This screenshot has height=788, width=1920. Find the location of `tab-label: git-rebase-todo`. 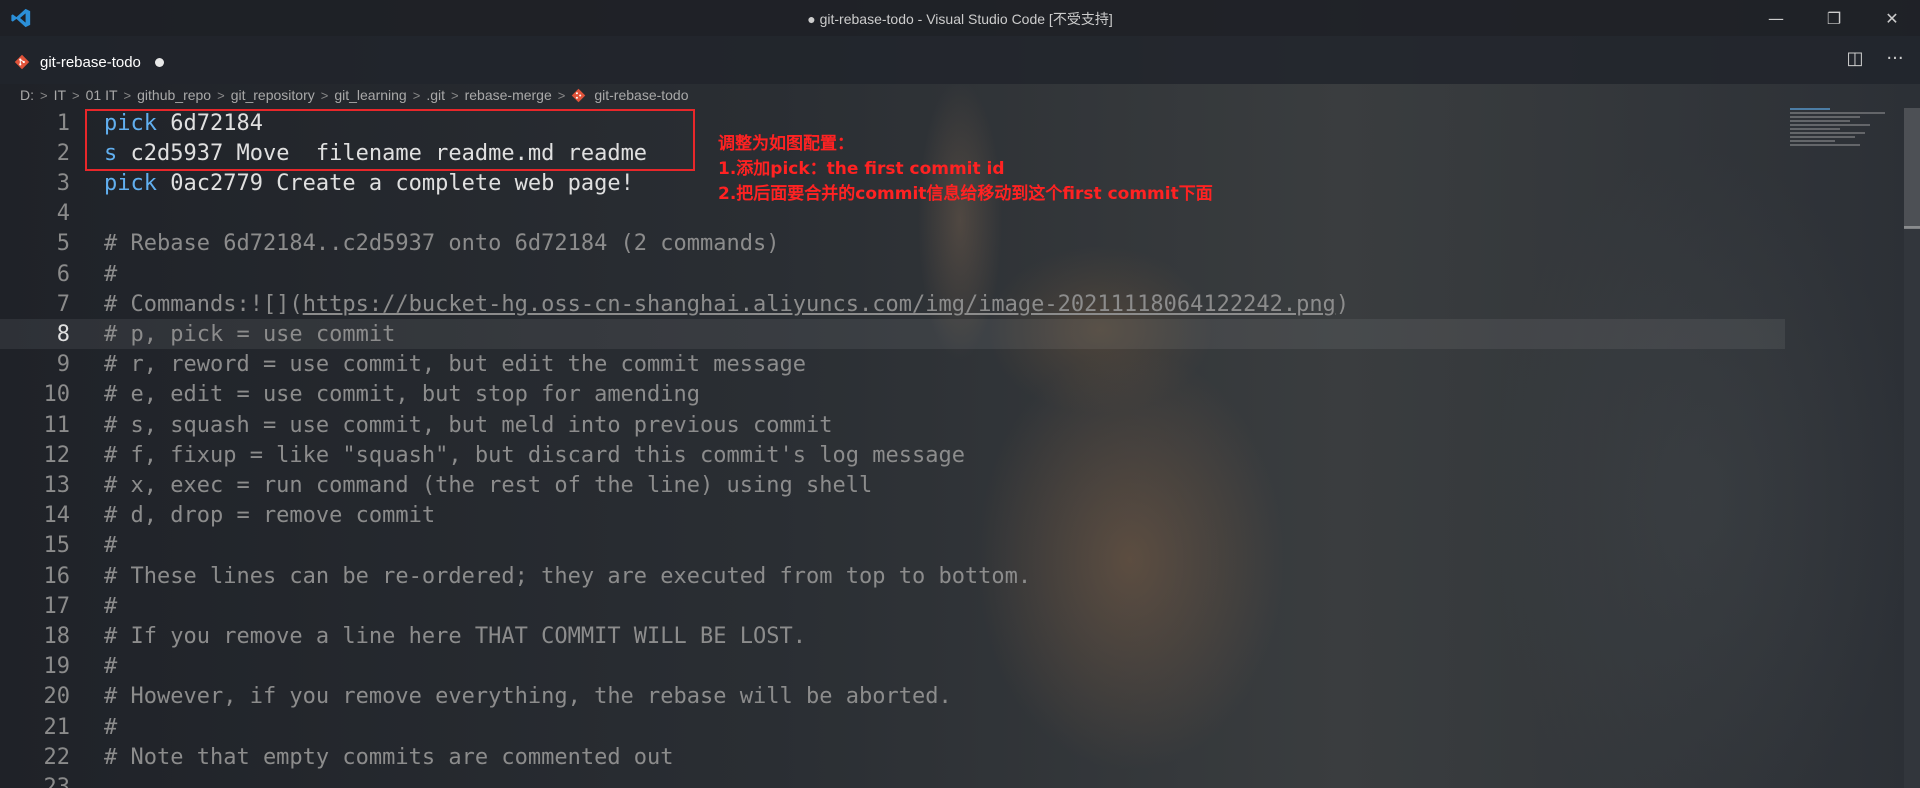

tab-label: git-rebase-todo is located at coordinates (90, 62).